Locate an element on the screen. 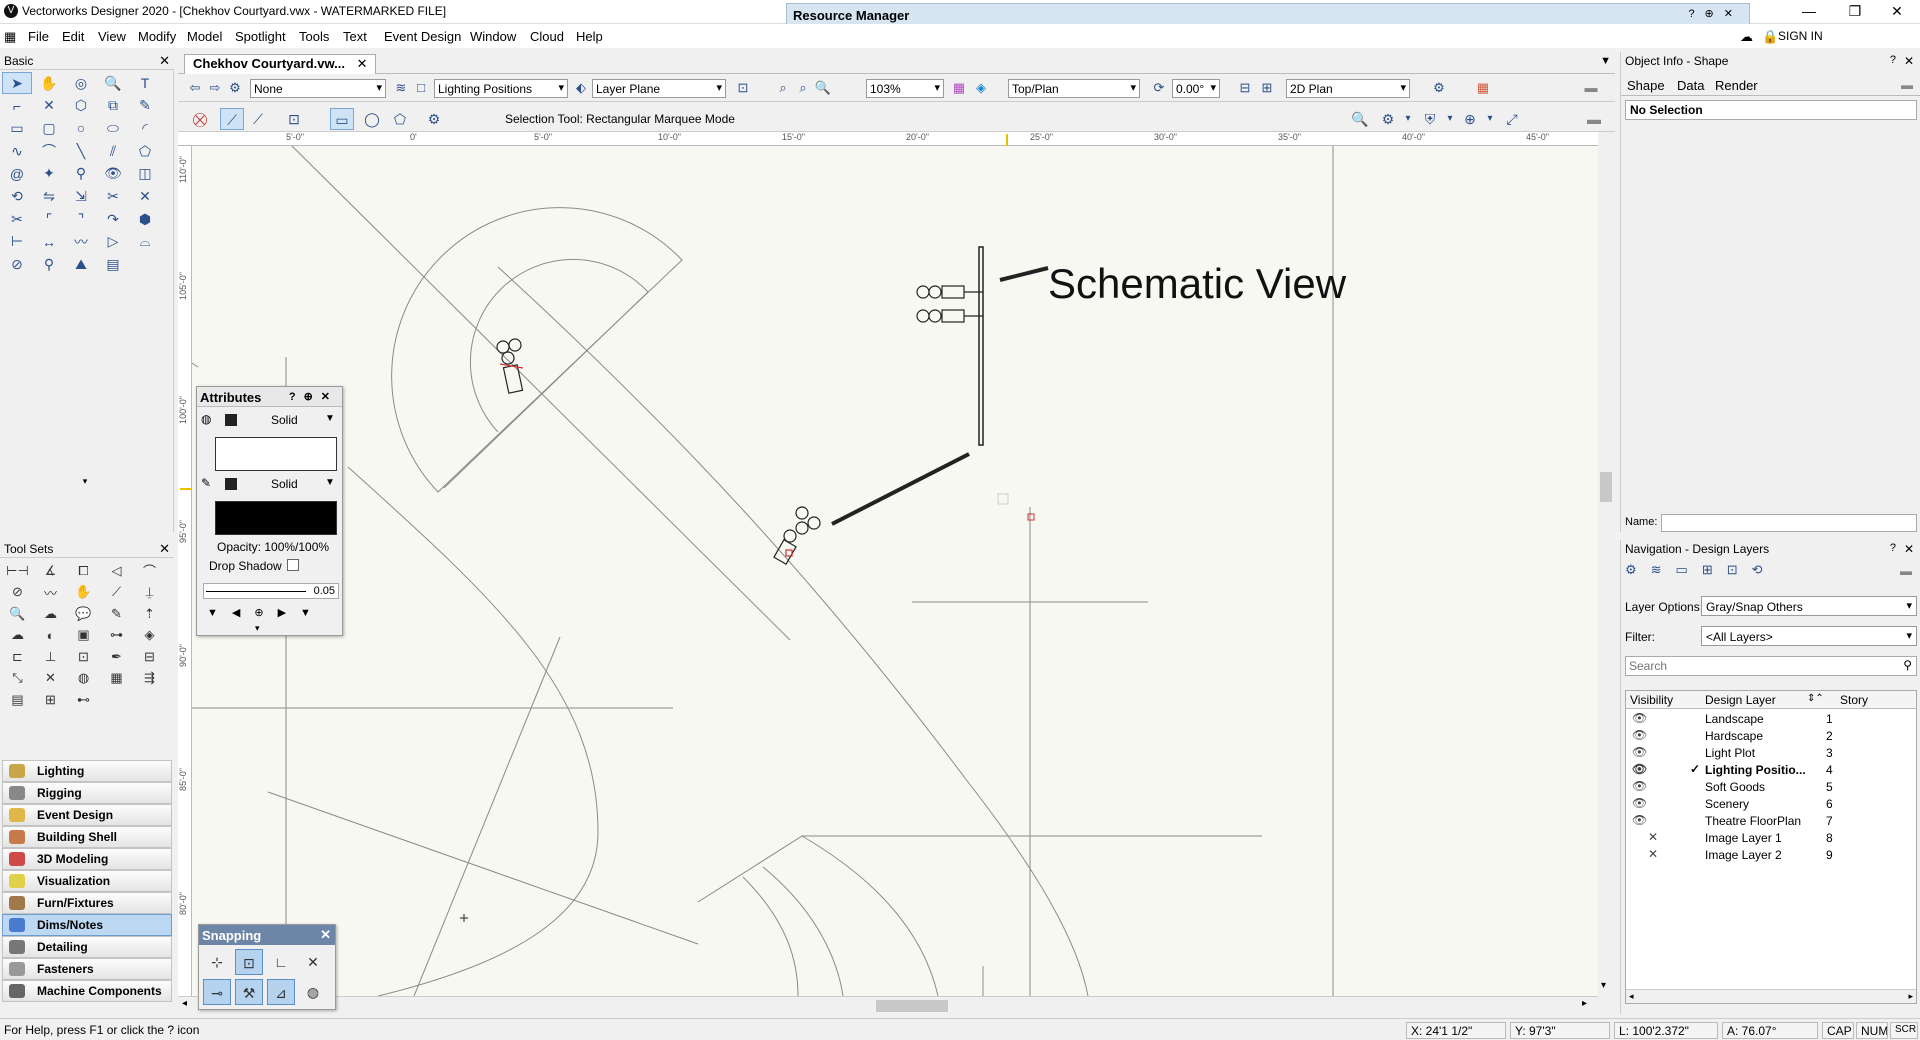 This screenshot has width=1920, height=1040. expand-icon: ⤢ is located at coordinates (1512, 119).